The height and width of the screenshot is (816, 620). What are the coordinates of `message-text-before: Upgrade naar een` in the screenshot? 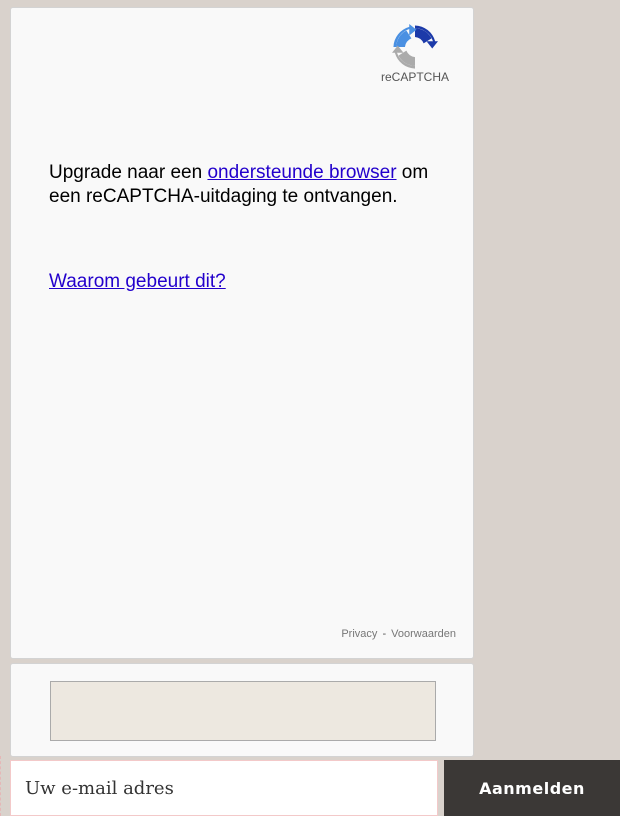 It's located at (128, 172).